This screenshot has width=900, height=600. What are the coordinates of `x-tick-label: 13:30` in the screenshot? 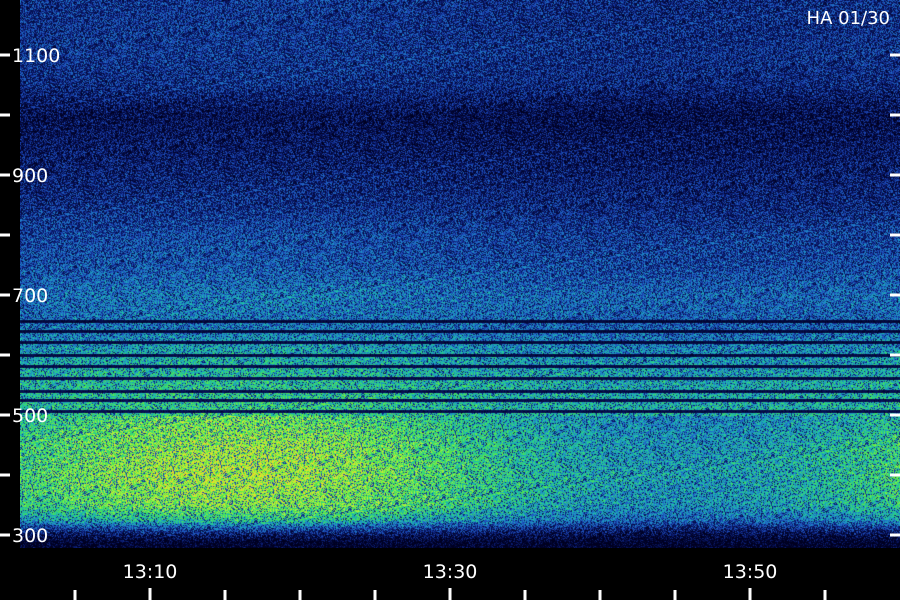 It's located at (450, 572).